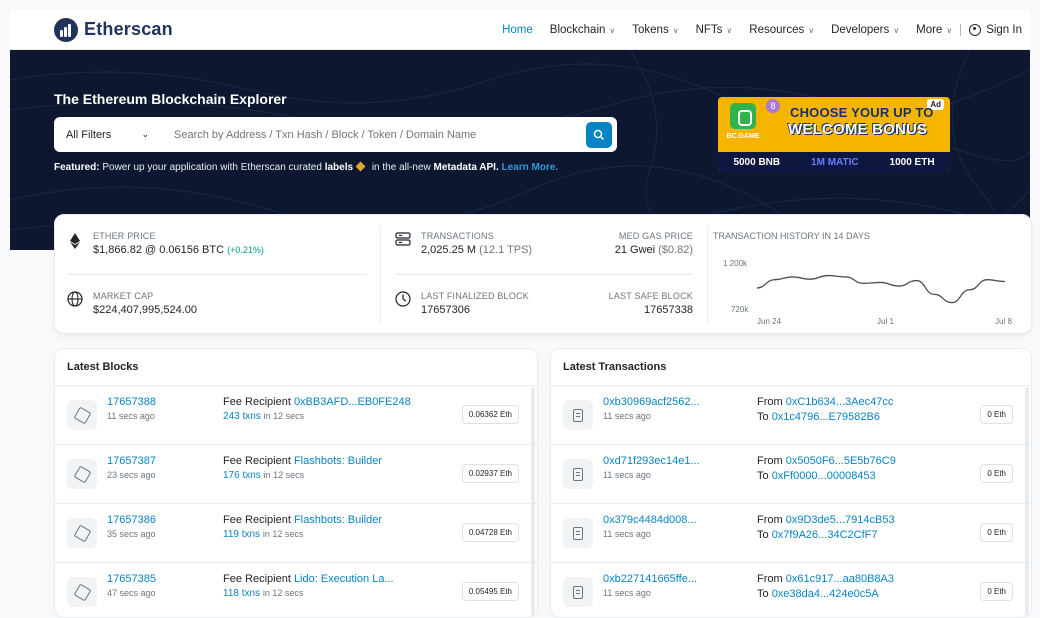 Image resolution: width=1040 pixels, height=618 pixels. I want to click on ad-offer-matic: 1M MATIC, so click(835, 162).